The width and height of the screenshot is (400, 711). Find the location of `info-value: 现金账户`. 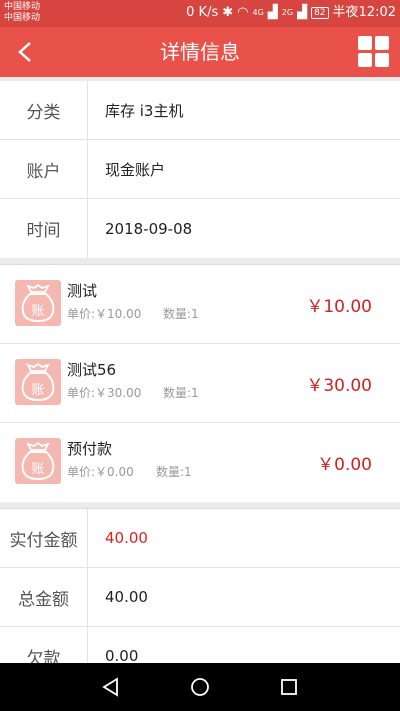

info-value: 现金账户 is located at coordinates (135, 169).